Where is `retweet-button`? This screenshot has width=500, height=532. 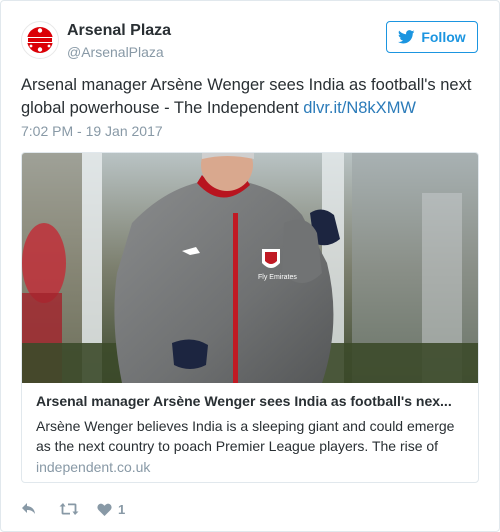
retweet-button is located at coordinates (69, 509).